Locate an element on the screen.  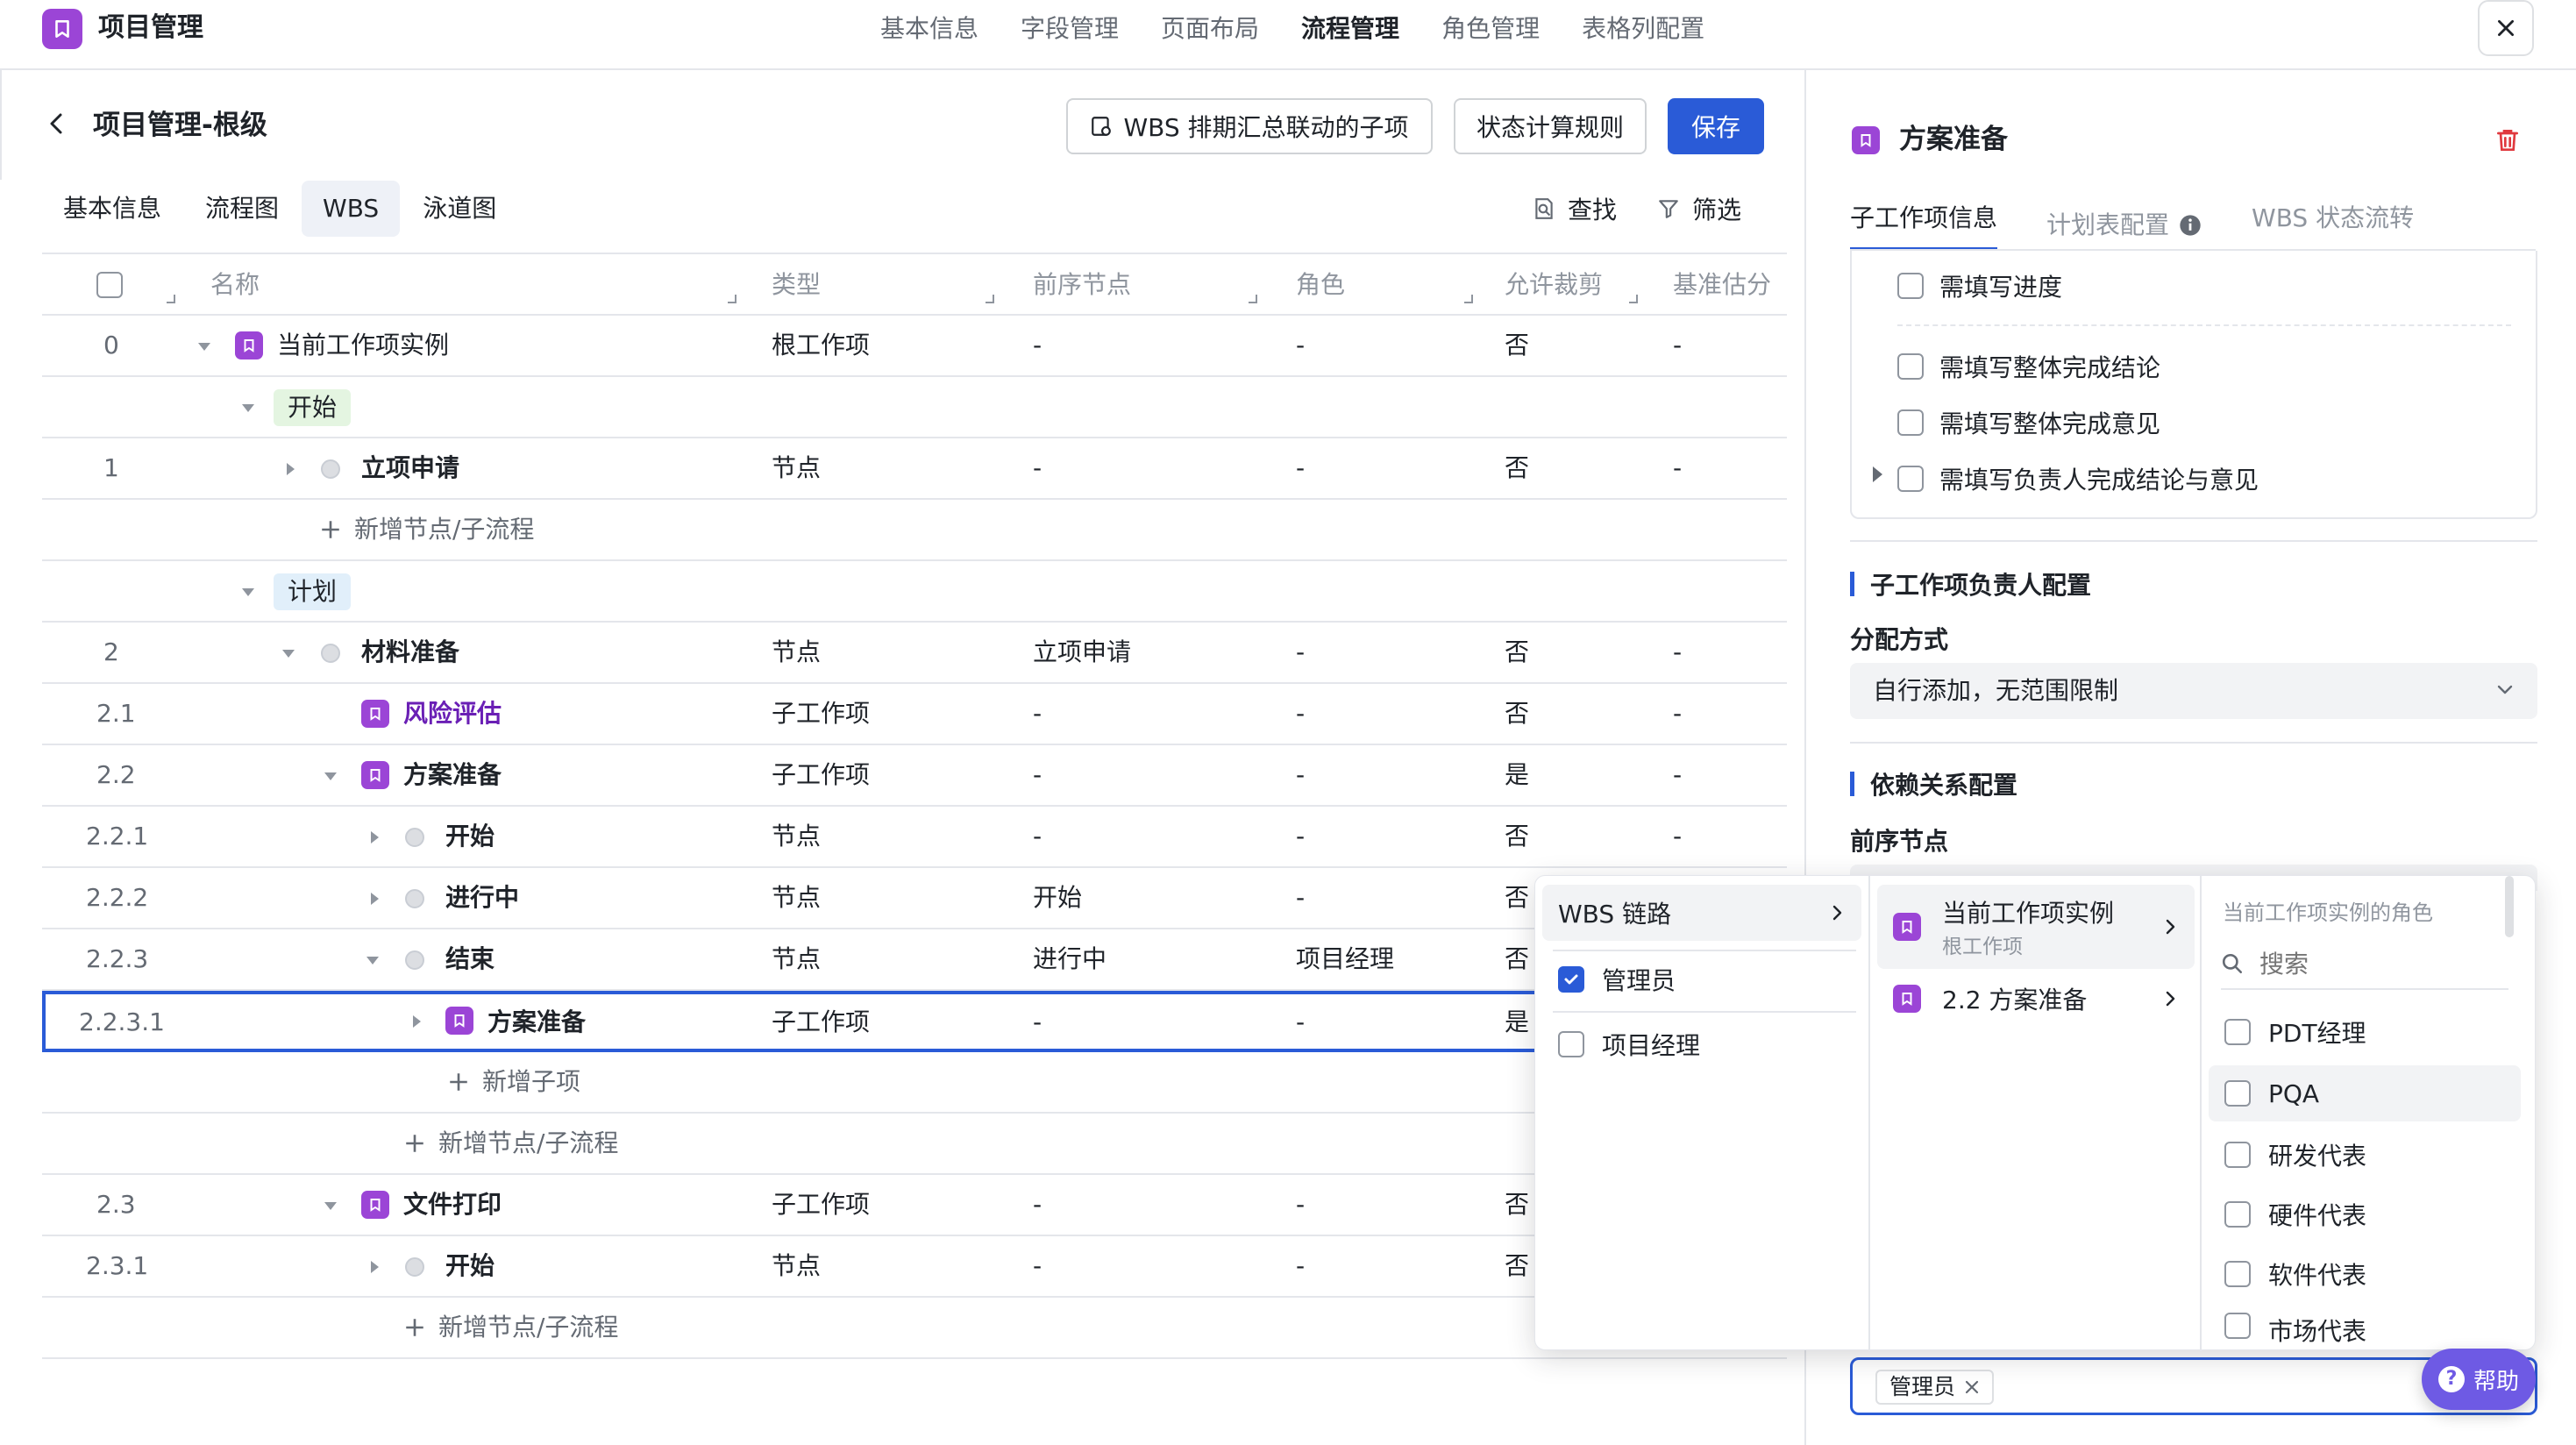
close-icon is located at coordinates (1972, 1387).